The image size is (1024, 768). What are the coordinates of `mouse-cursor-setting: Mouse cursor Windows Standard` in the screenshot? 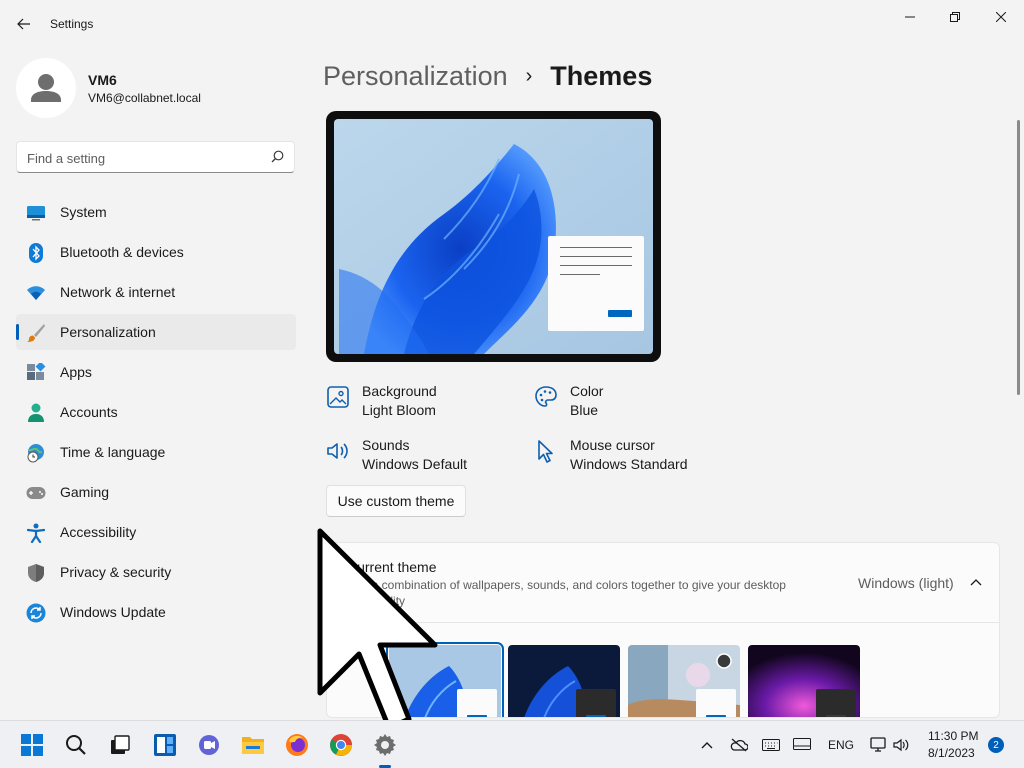 It's located at (634, 457).